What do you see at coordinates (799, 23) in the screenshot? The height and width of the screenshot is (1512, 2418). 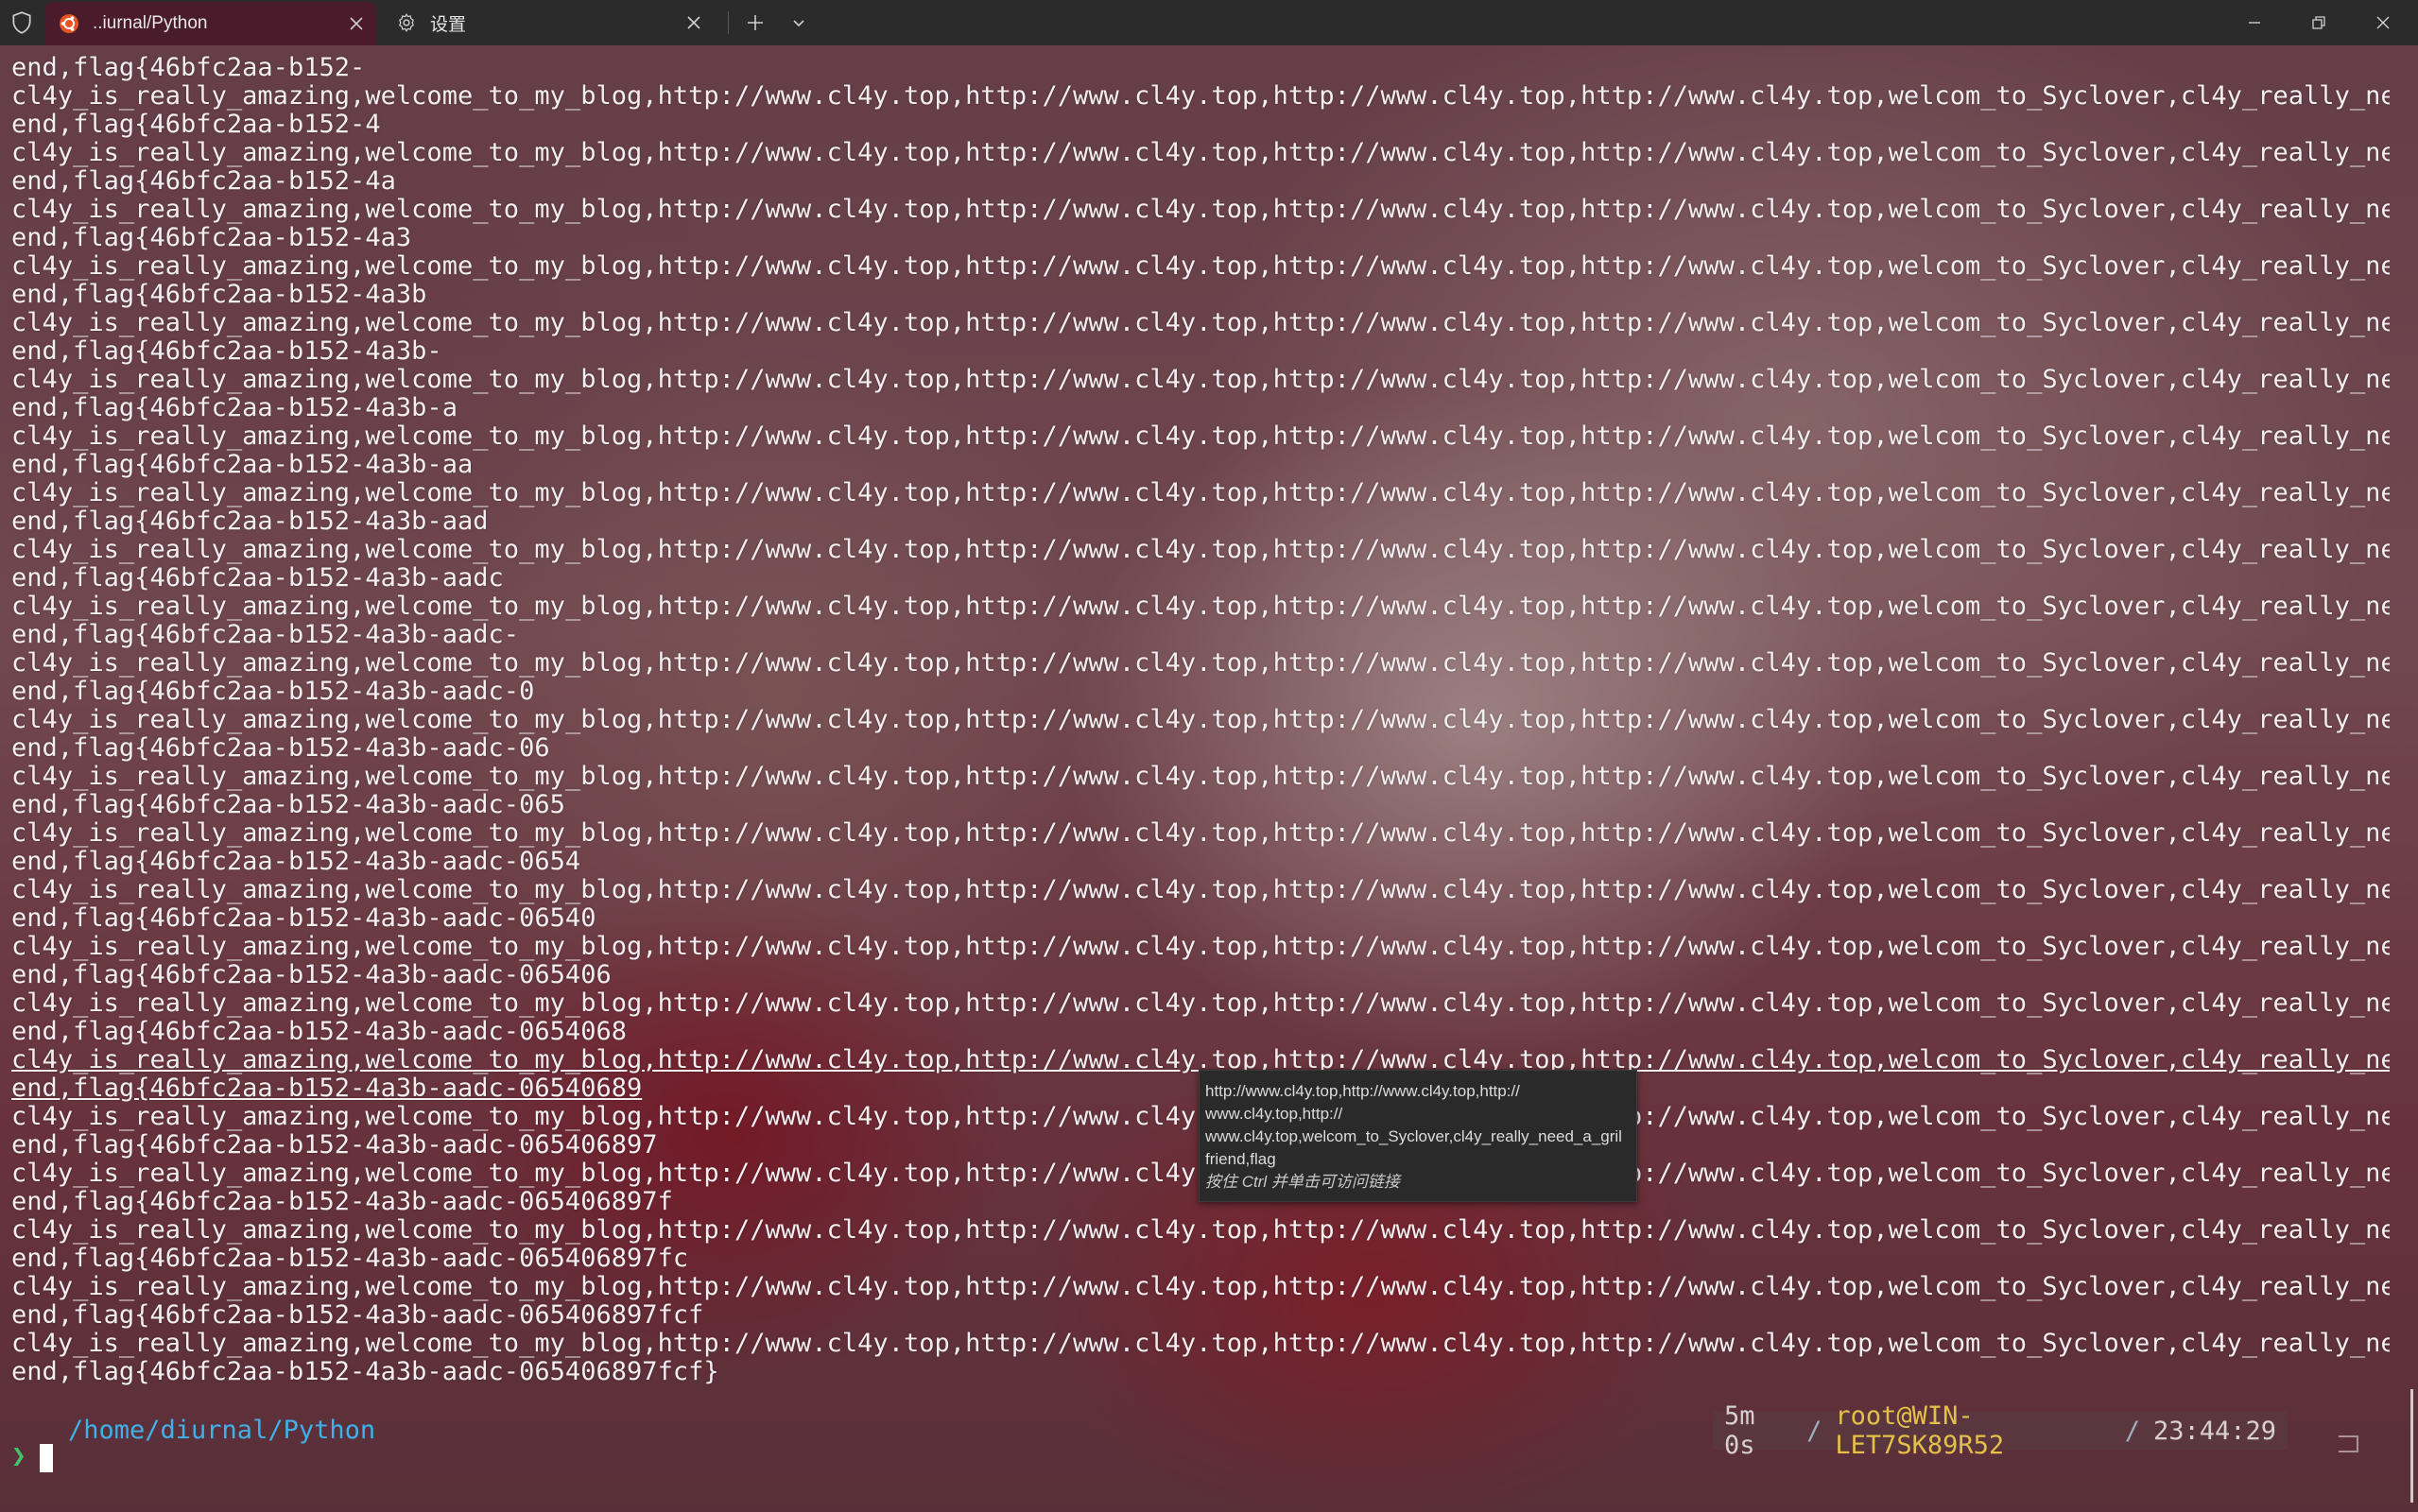 I see `chevron-down-icon` at bounding box center [799, 23].